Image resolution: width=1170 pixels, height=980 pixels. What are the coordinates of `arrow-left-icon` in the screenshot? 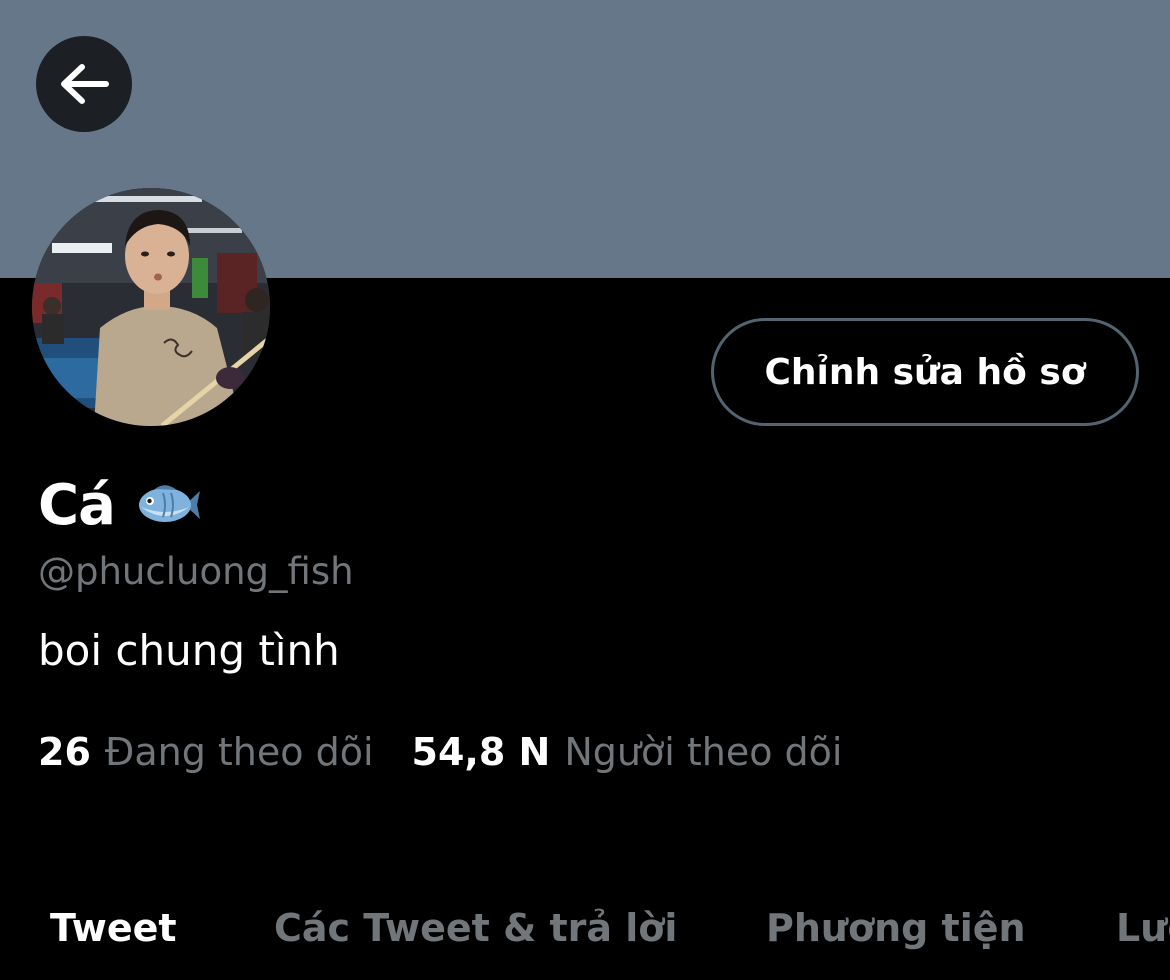 It's located at (85, 84).